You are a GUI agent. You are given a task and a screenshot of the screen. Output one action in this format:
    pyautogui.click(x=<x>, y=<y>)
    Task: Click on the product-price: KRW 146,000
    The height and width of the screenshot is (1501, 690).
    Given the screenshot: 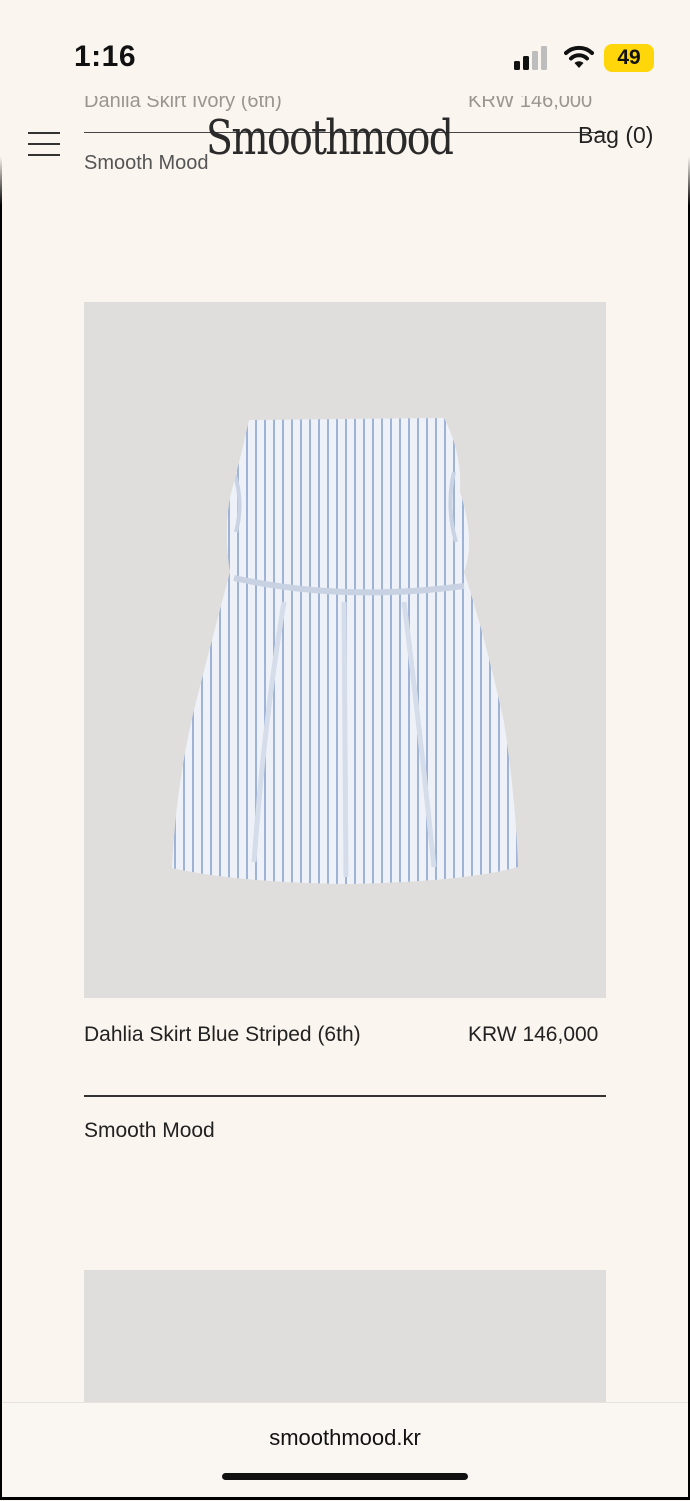 What is the action you would take?
    pyautogui.click(x=533, y=1034)
    